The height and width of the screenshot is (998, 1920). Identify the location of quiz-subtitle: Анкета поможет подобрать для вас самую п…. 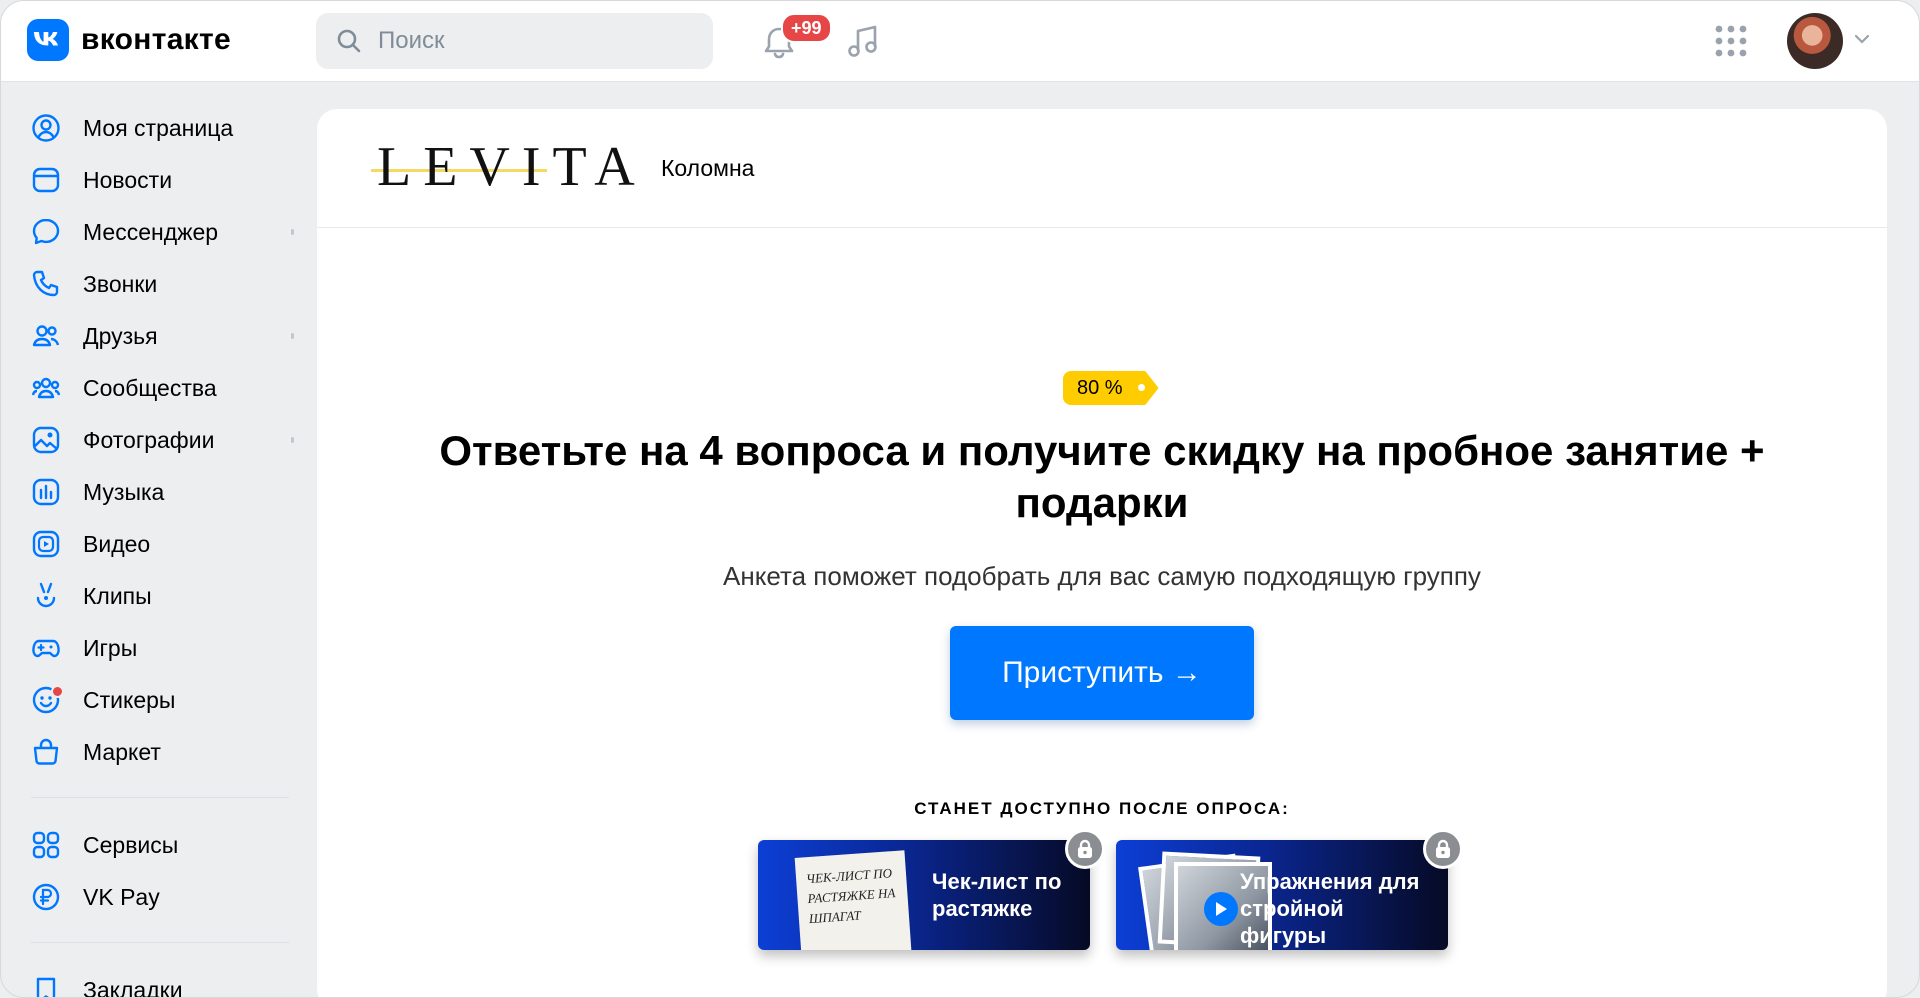
(1102, 576).